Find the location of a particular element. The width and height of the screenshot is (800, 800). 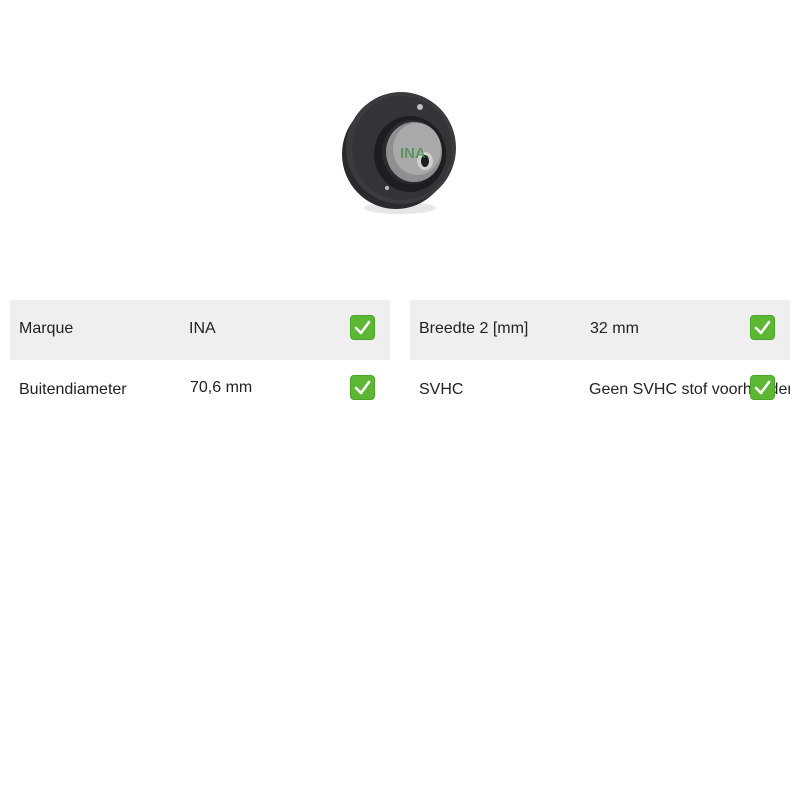

tensioner-pulley-image: INA is located at coordinates (400, 150).